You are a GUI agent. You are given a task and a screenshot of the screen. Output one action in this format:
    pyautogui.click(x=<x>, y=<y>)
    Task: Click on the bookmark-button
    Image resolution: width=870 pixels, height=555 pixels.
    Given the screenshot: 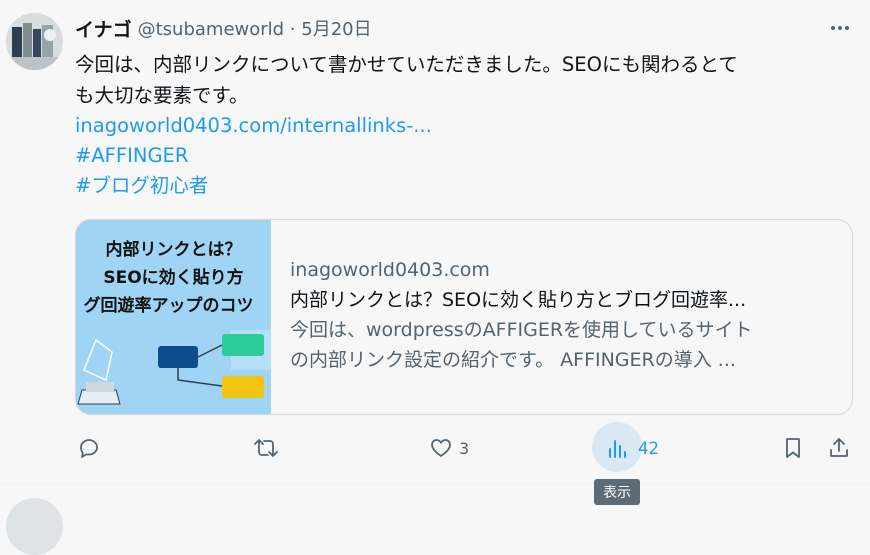 What is the action you would take?
    pyautogui.click(x=793, y=448)
    